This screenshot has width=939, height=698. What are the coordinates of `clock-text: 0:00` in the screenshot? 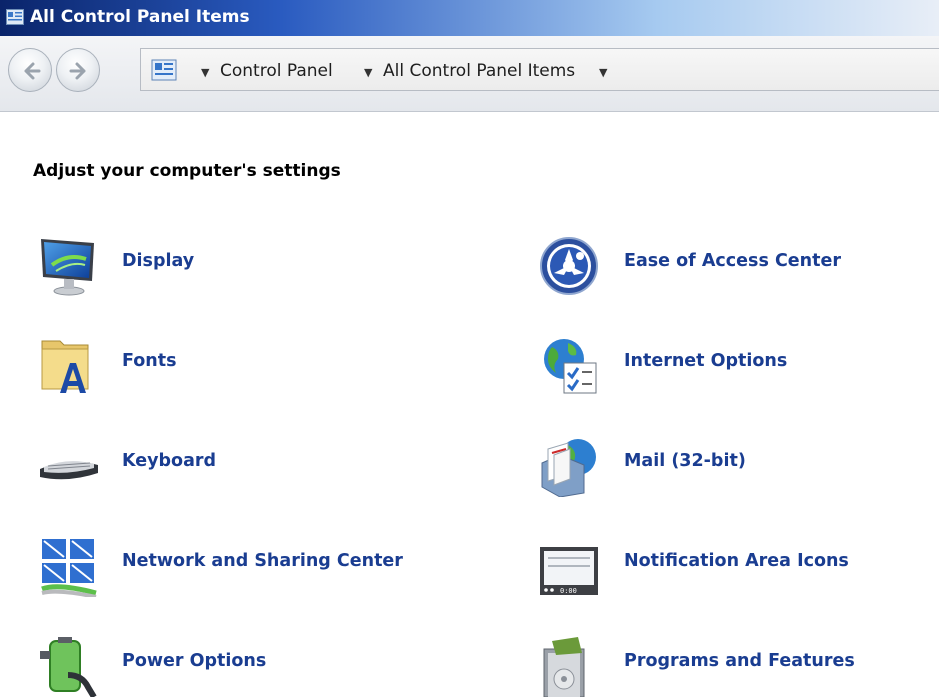 It's located at (568, 591).